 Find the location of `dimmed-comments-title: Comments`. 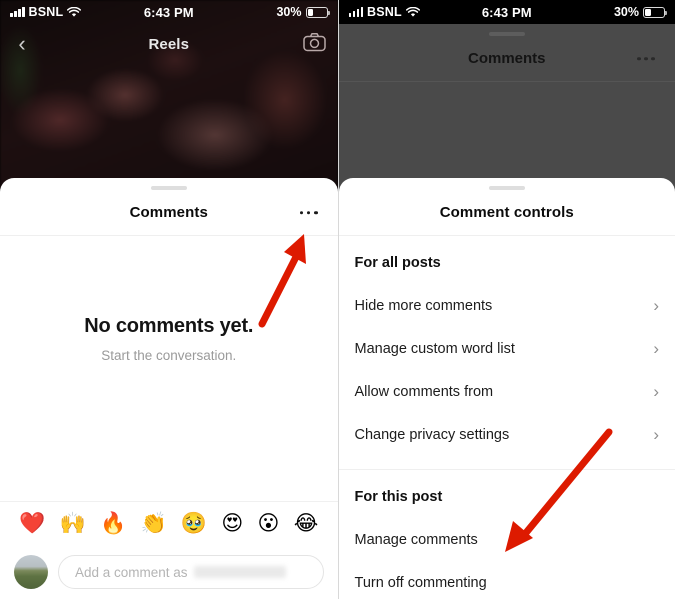

dimmed-comments-title: Comments is located at coordinates (506, 58).